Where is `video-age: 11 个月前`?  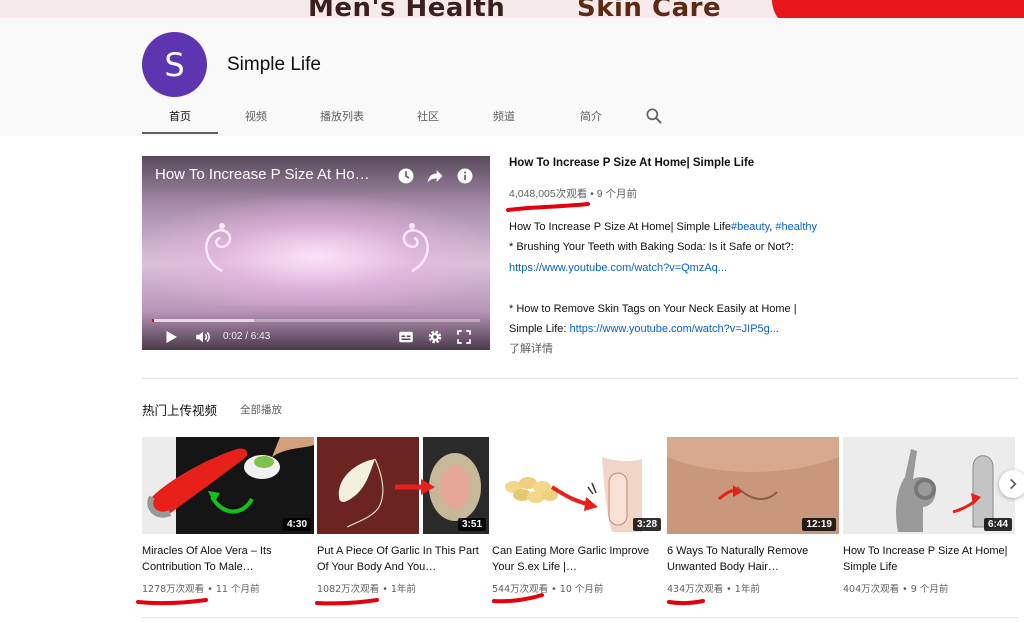 video-age: 11 个月前 is located at coordinates (237, 589).